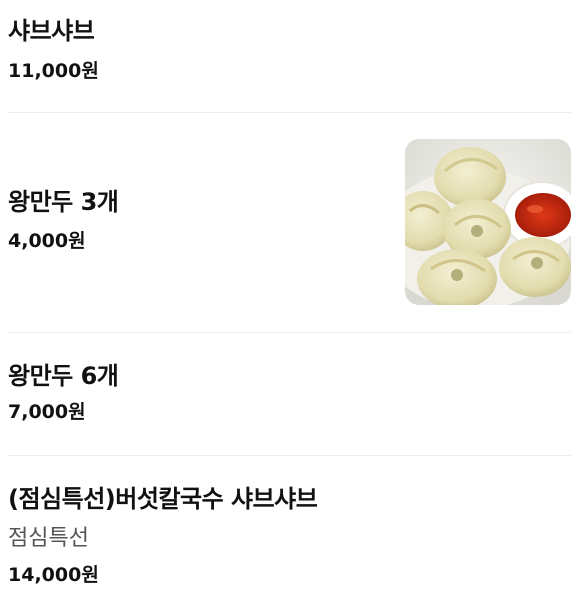  I want to click on menu-item-description: 점심특선, so click(48, 538).